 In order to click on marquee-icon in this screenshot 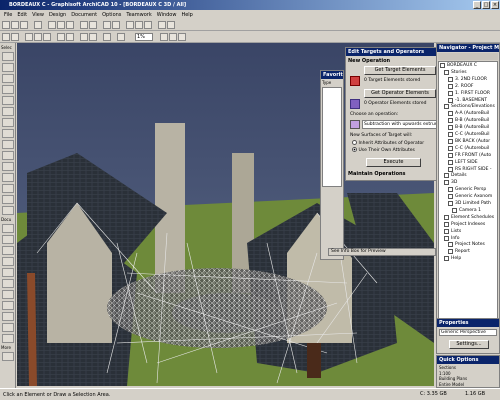, I will do `click(15, 37)`.